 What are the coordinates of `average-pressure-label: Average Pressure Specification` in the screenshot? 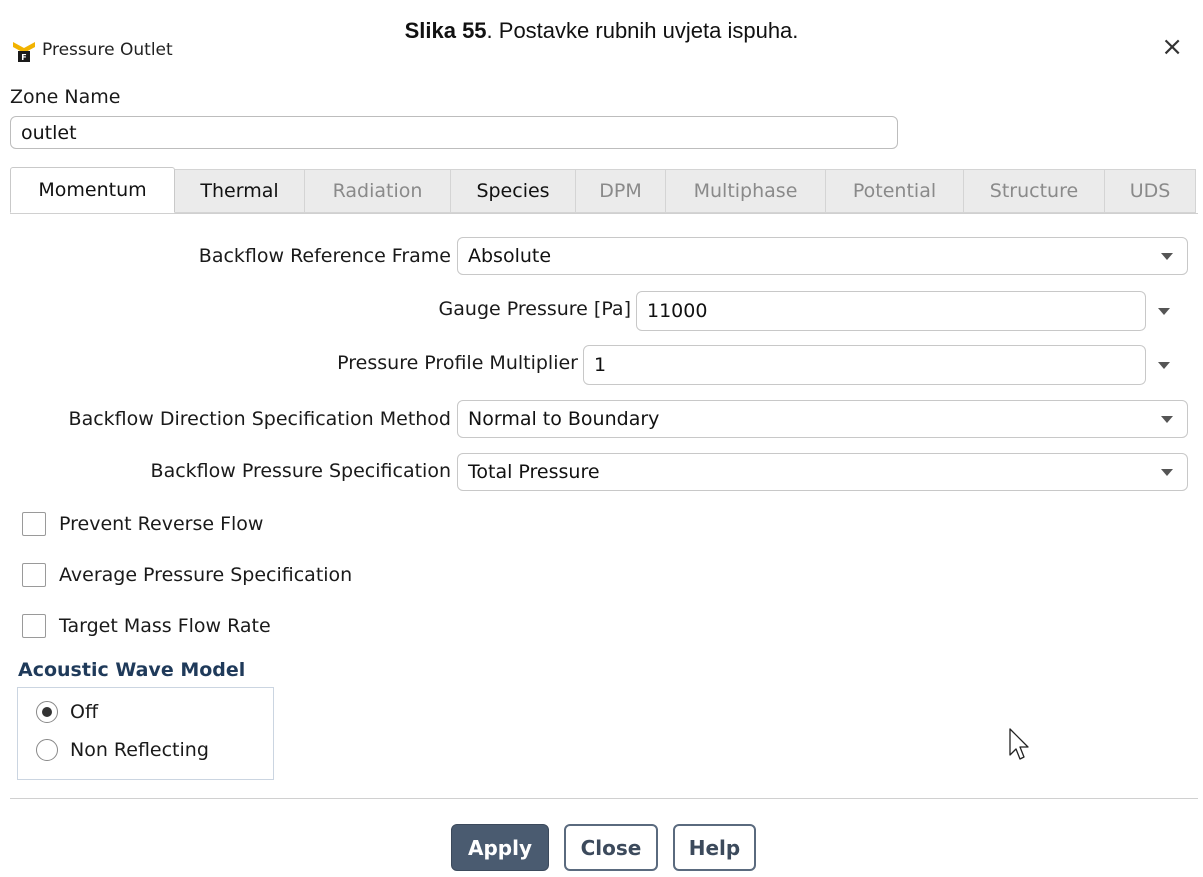 It's located at (206, 575).